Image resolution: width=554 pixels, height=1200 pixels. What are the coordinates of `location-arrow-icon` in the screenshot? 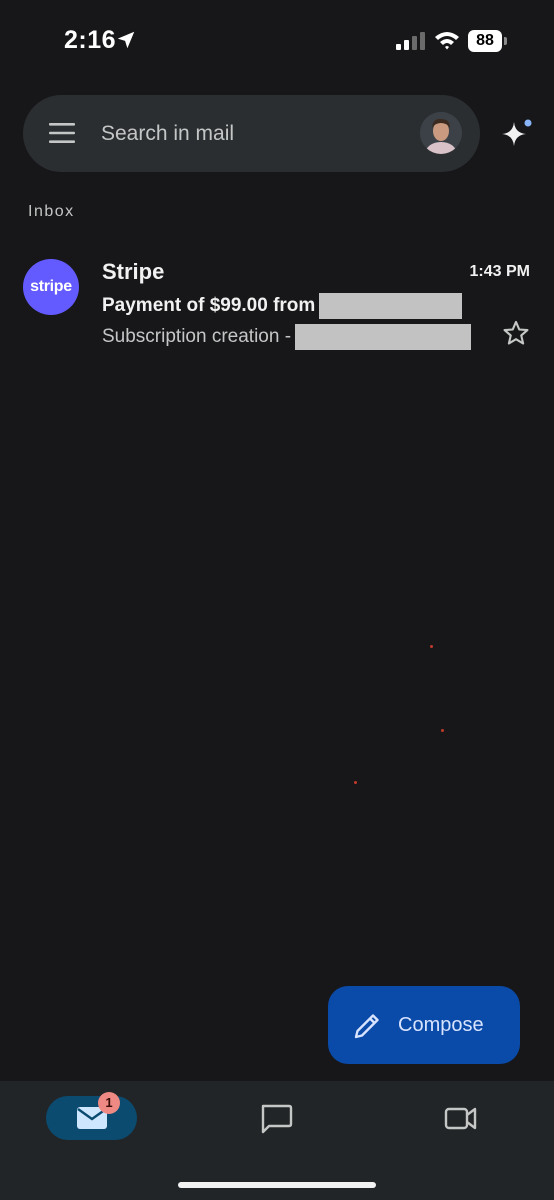 It's located at (126, 40).